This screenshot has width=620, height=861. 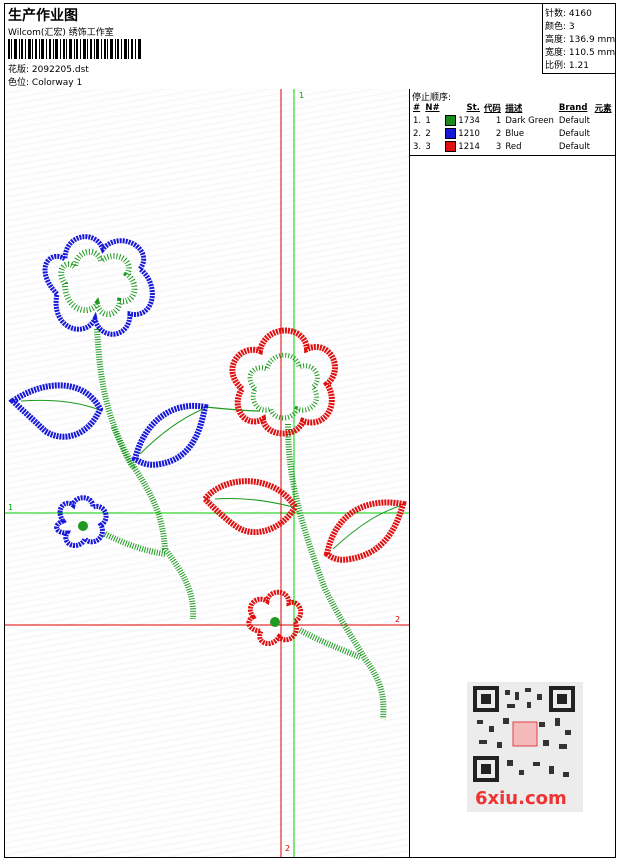 I want to click on studio-subtitle: Wilcom(汇宏) 绣饰工作室, so click(x=61, y=33).